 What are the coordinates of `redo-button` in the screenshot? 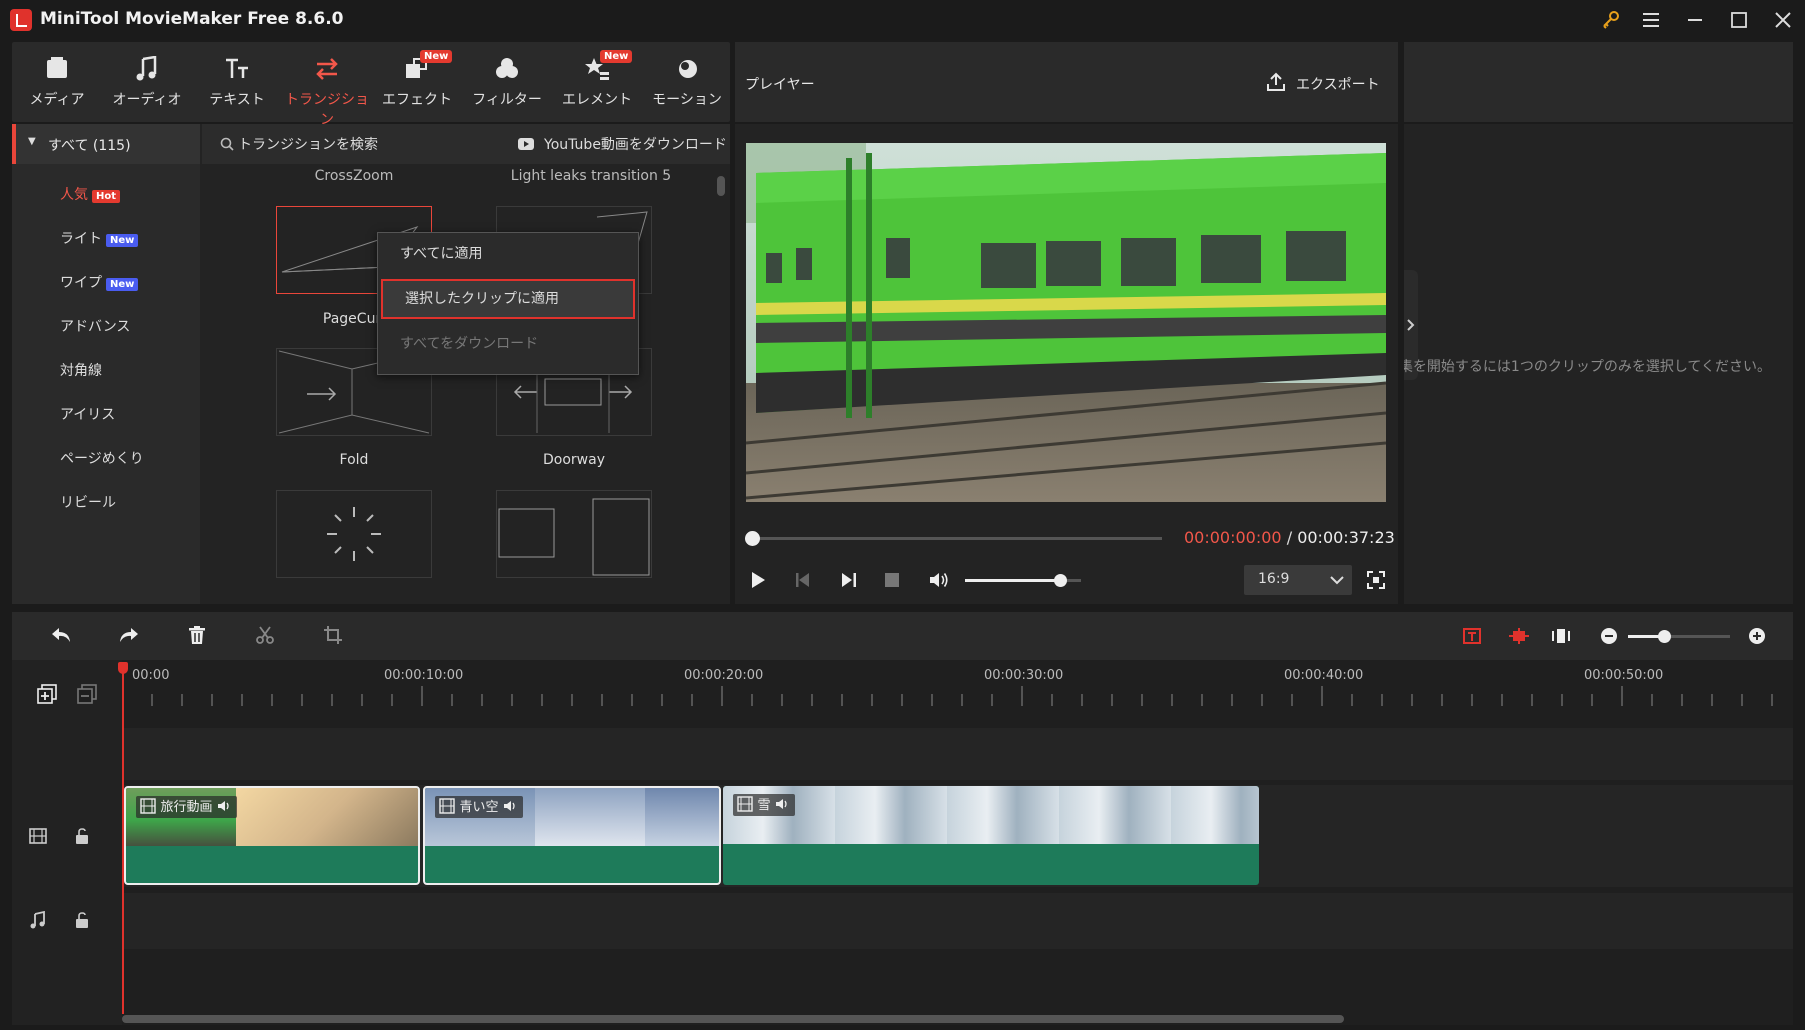 It's located at (129, 635).